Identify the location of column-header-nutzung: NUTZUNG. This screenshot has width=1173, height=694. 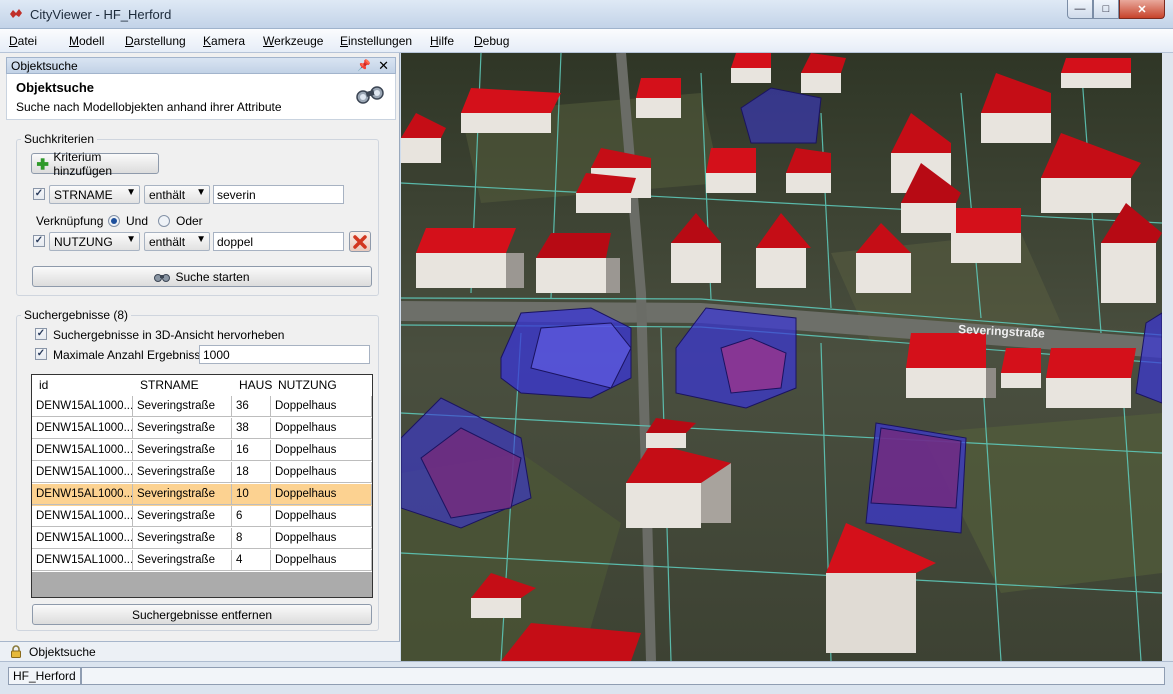
(307, 385).